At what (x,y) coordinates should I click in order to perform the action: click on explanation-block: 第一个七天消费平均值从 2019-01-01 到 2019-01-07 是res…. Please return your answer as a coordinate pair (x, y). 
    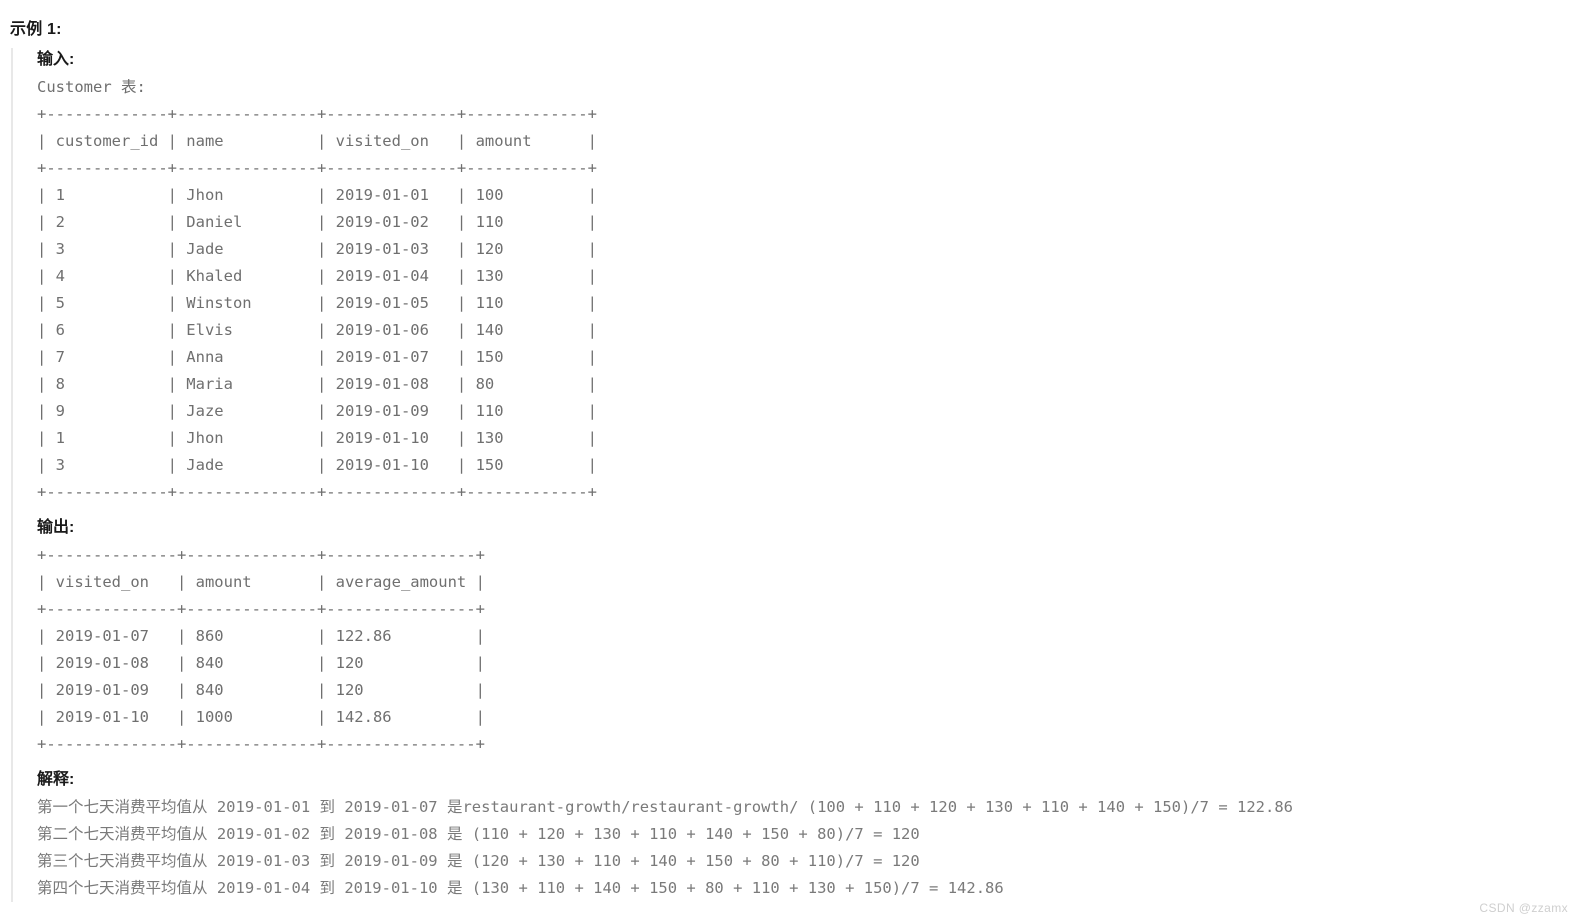
    Looking at the image, I should click on (665, 847).